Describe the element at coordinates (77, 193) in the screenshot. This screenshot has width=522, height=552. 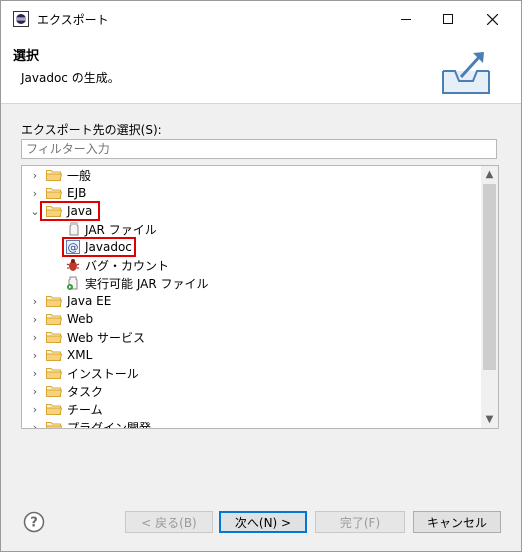
I see `tree-item-label: EJB` at that location.